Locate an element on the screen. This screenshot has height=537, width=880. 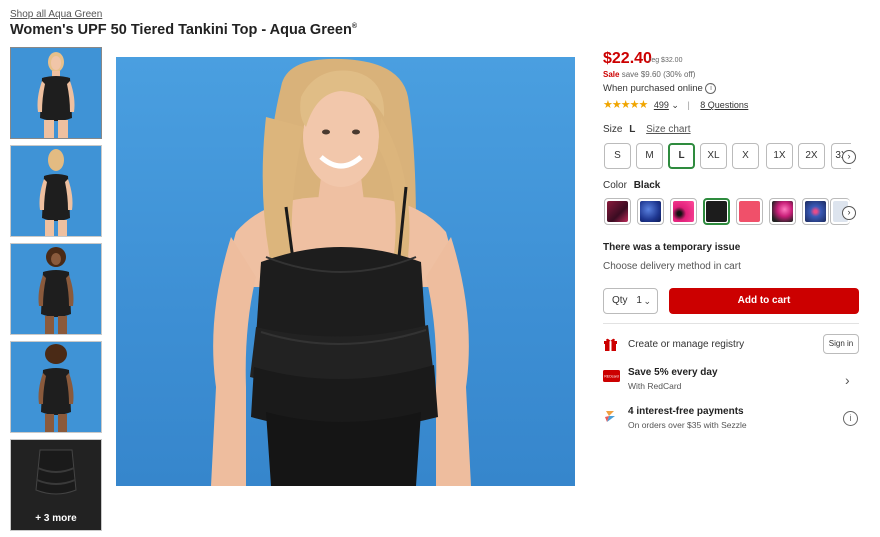
redcard-title: Save 5% every day is located at coordinates (673, 372).